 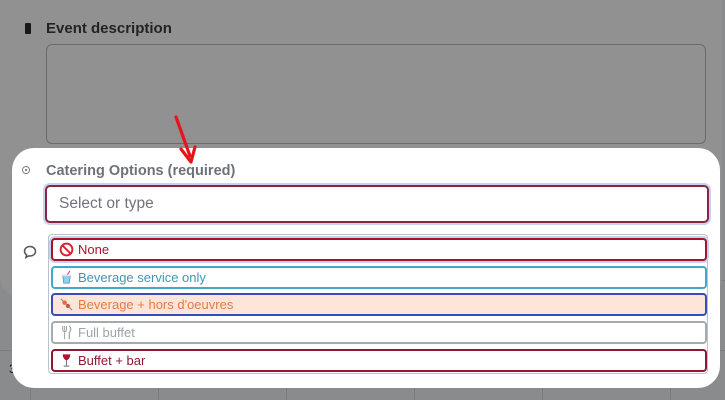 What do you see at coordinates (185, 139) in the screenshot?
I see `annotation-arrow-icon` at bounding box center [185, 139].